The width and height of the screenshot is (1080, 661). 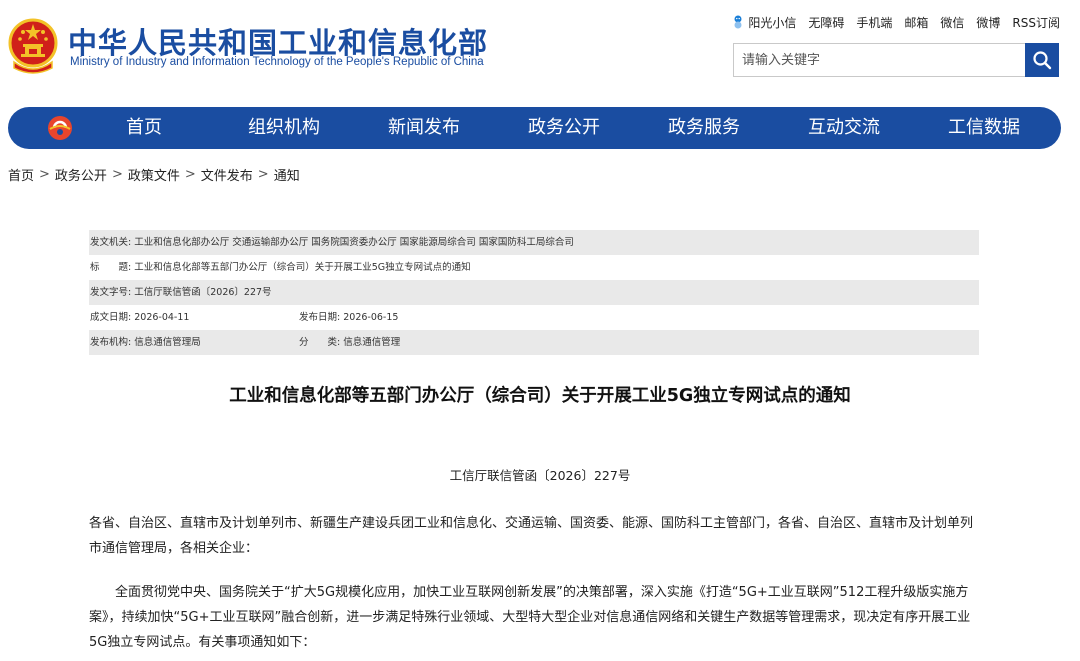 I want to click on main-nav: 首页 组织机构 新闻发布 政务公开 政务服务 互动交流 工信数据, so click(x=534, y=128).